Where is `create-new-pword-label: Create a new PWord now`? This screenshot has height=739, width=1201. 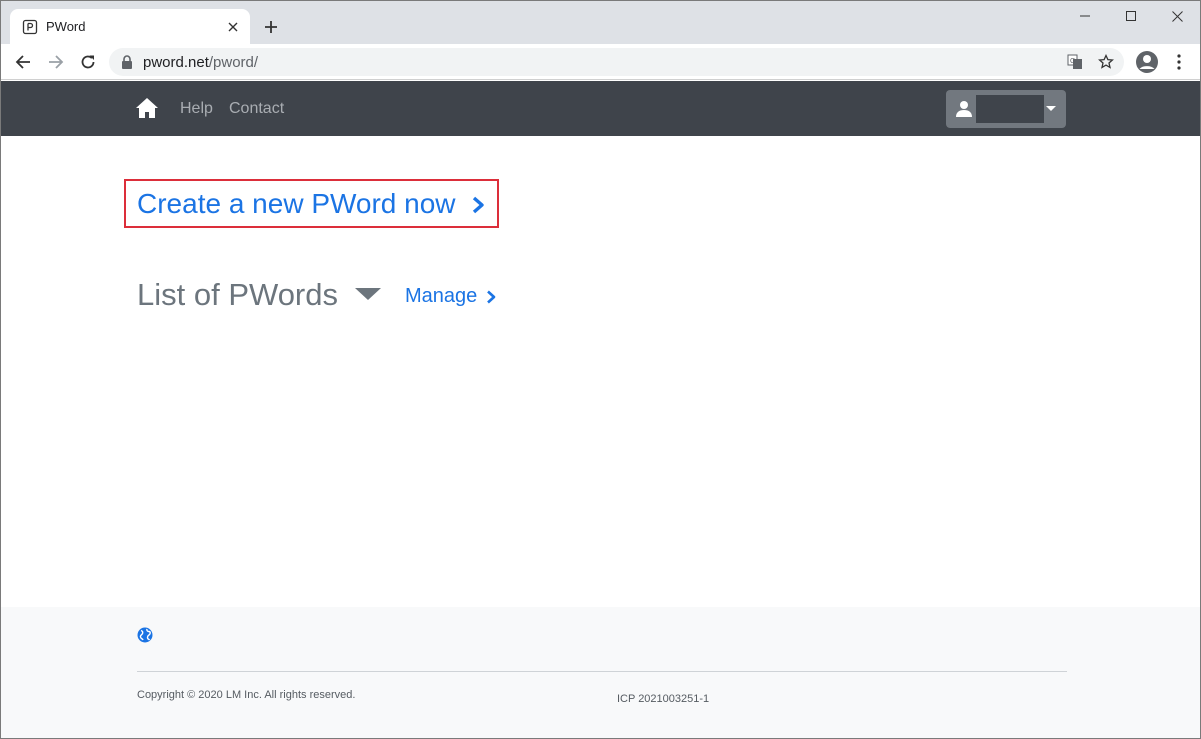 create-new-pword-label: Create a new PWord now is located at coordinates (296, 203).